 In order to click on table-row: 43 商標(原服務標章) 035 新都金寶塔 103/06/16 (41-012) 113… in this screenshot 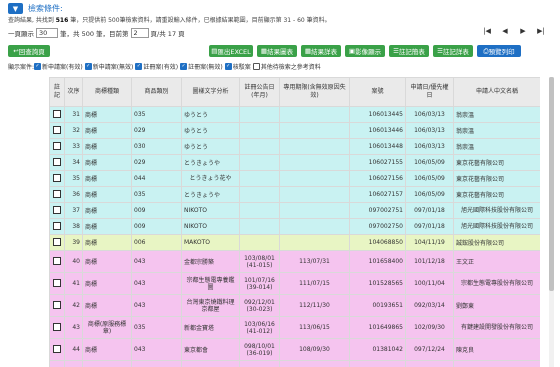, I will do `click(294, 327)`.